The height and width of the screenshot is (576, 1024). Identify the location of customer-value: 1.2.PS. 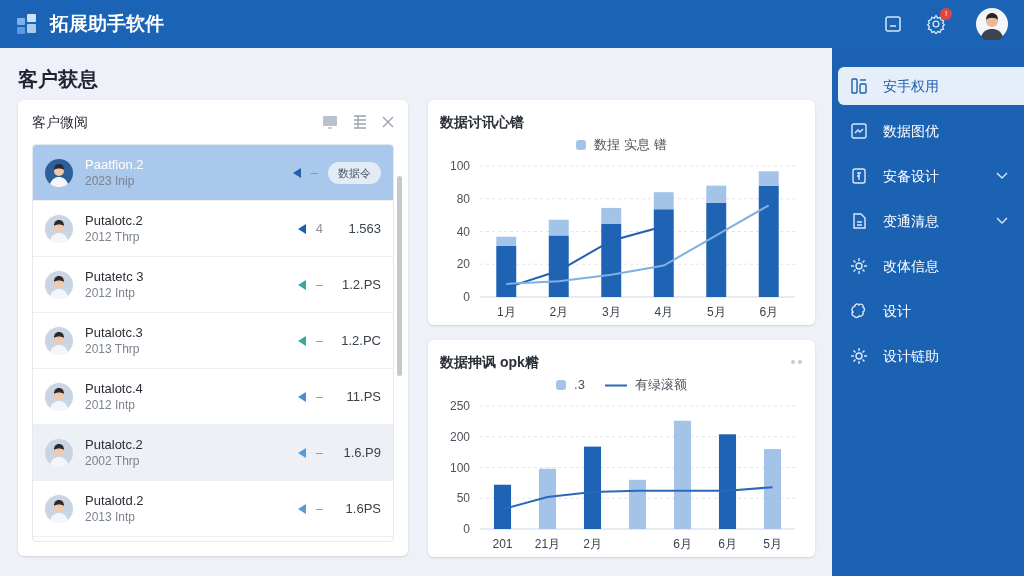
(360, 284).